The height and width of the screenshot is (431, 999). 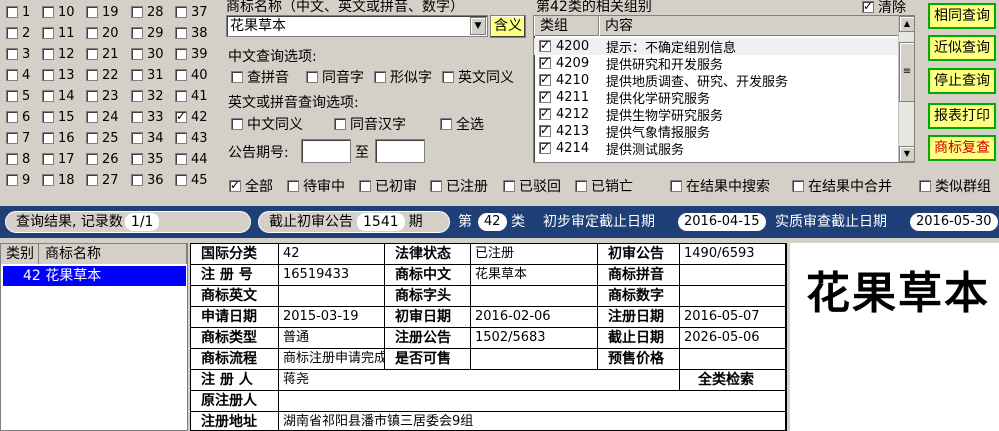 I want to click on filter-all: 全部, so click(x=251, y=186).